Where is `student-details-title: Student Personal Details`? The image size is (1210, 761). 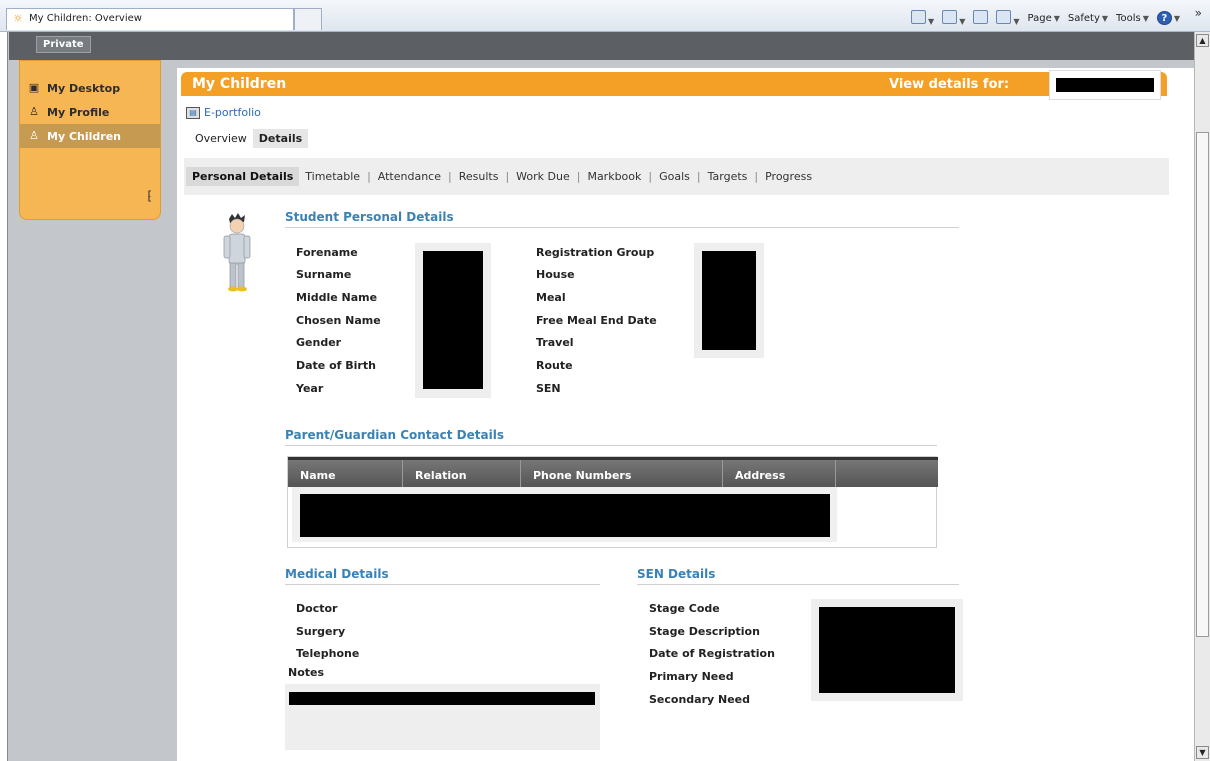
student-details-title: Student Personal Details is located at coordinates (622, 219).